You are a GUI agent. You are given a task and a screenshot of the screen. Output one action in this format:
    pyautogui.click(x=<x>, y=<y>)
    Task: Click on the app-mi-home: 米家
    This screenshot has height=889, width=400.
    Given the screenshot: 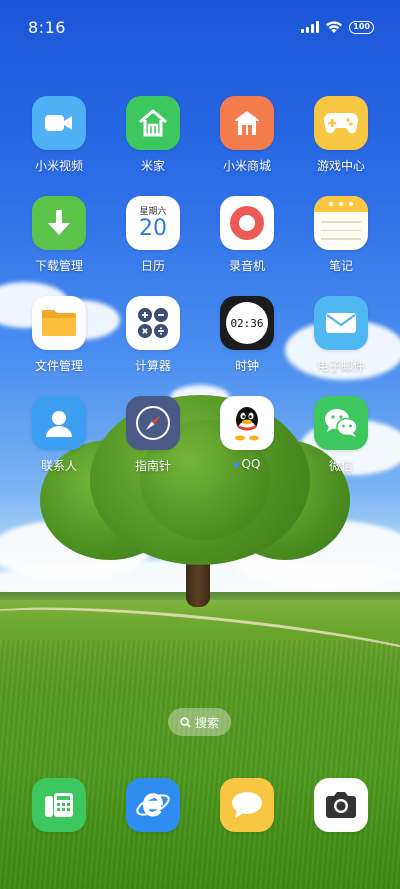 What is the action you would take?
    pyautogui.click(x=153, y=135)
    